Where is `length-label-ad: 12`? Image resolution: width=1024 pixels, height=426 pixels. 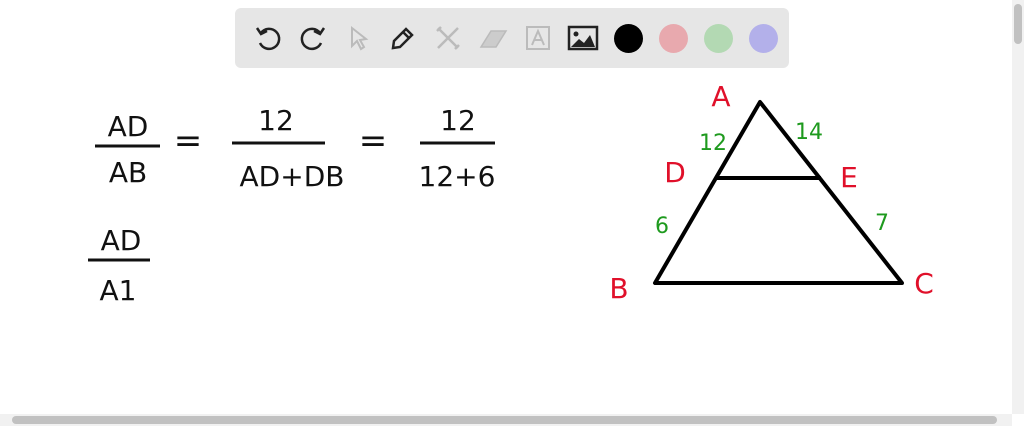
length-label-ad: 12 is located at coordinates (713, 143).